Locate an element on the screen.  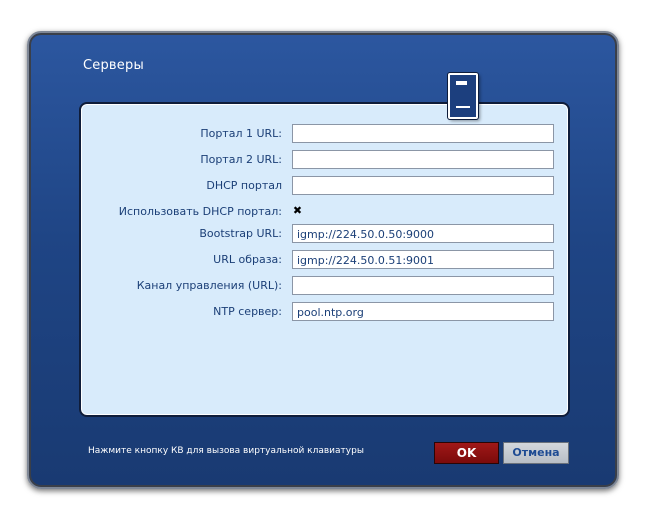
dhcp-portal-input is located at coordinates (423, 185).